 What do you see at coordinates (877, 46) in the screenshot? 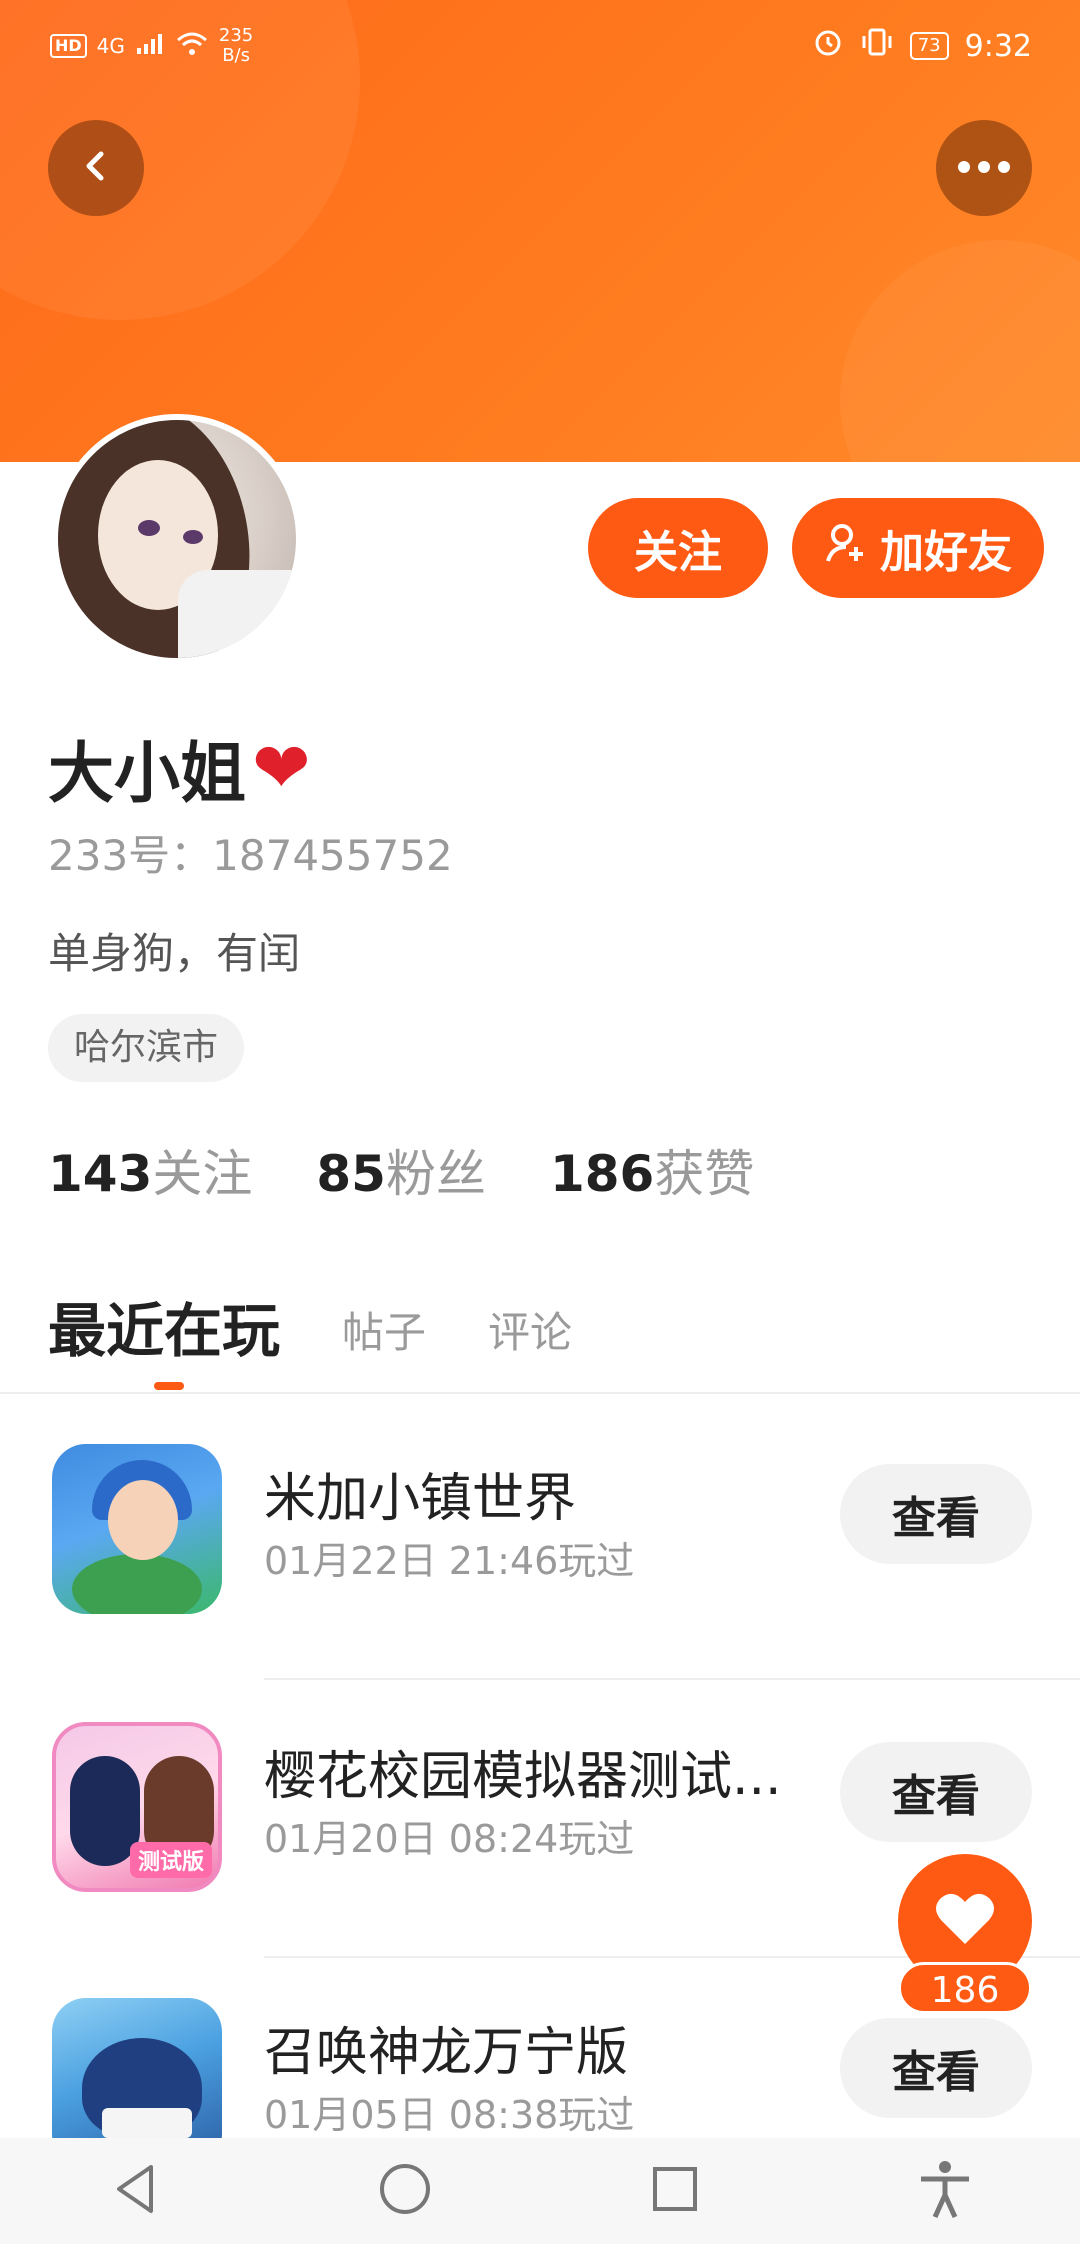
I see `vibrate-icon` at bounding box center [877, 46].